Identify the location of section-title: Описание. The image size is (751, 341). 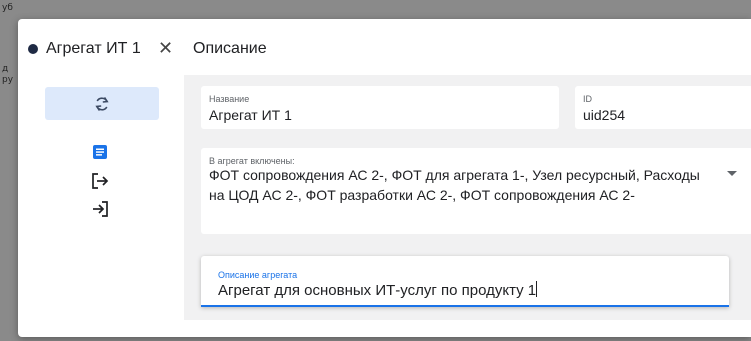
(230, 48).